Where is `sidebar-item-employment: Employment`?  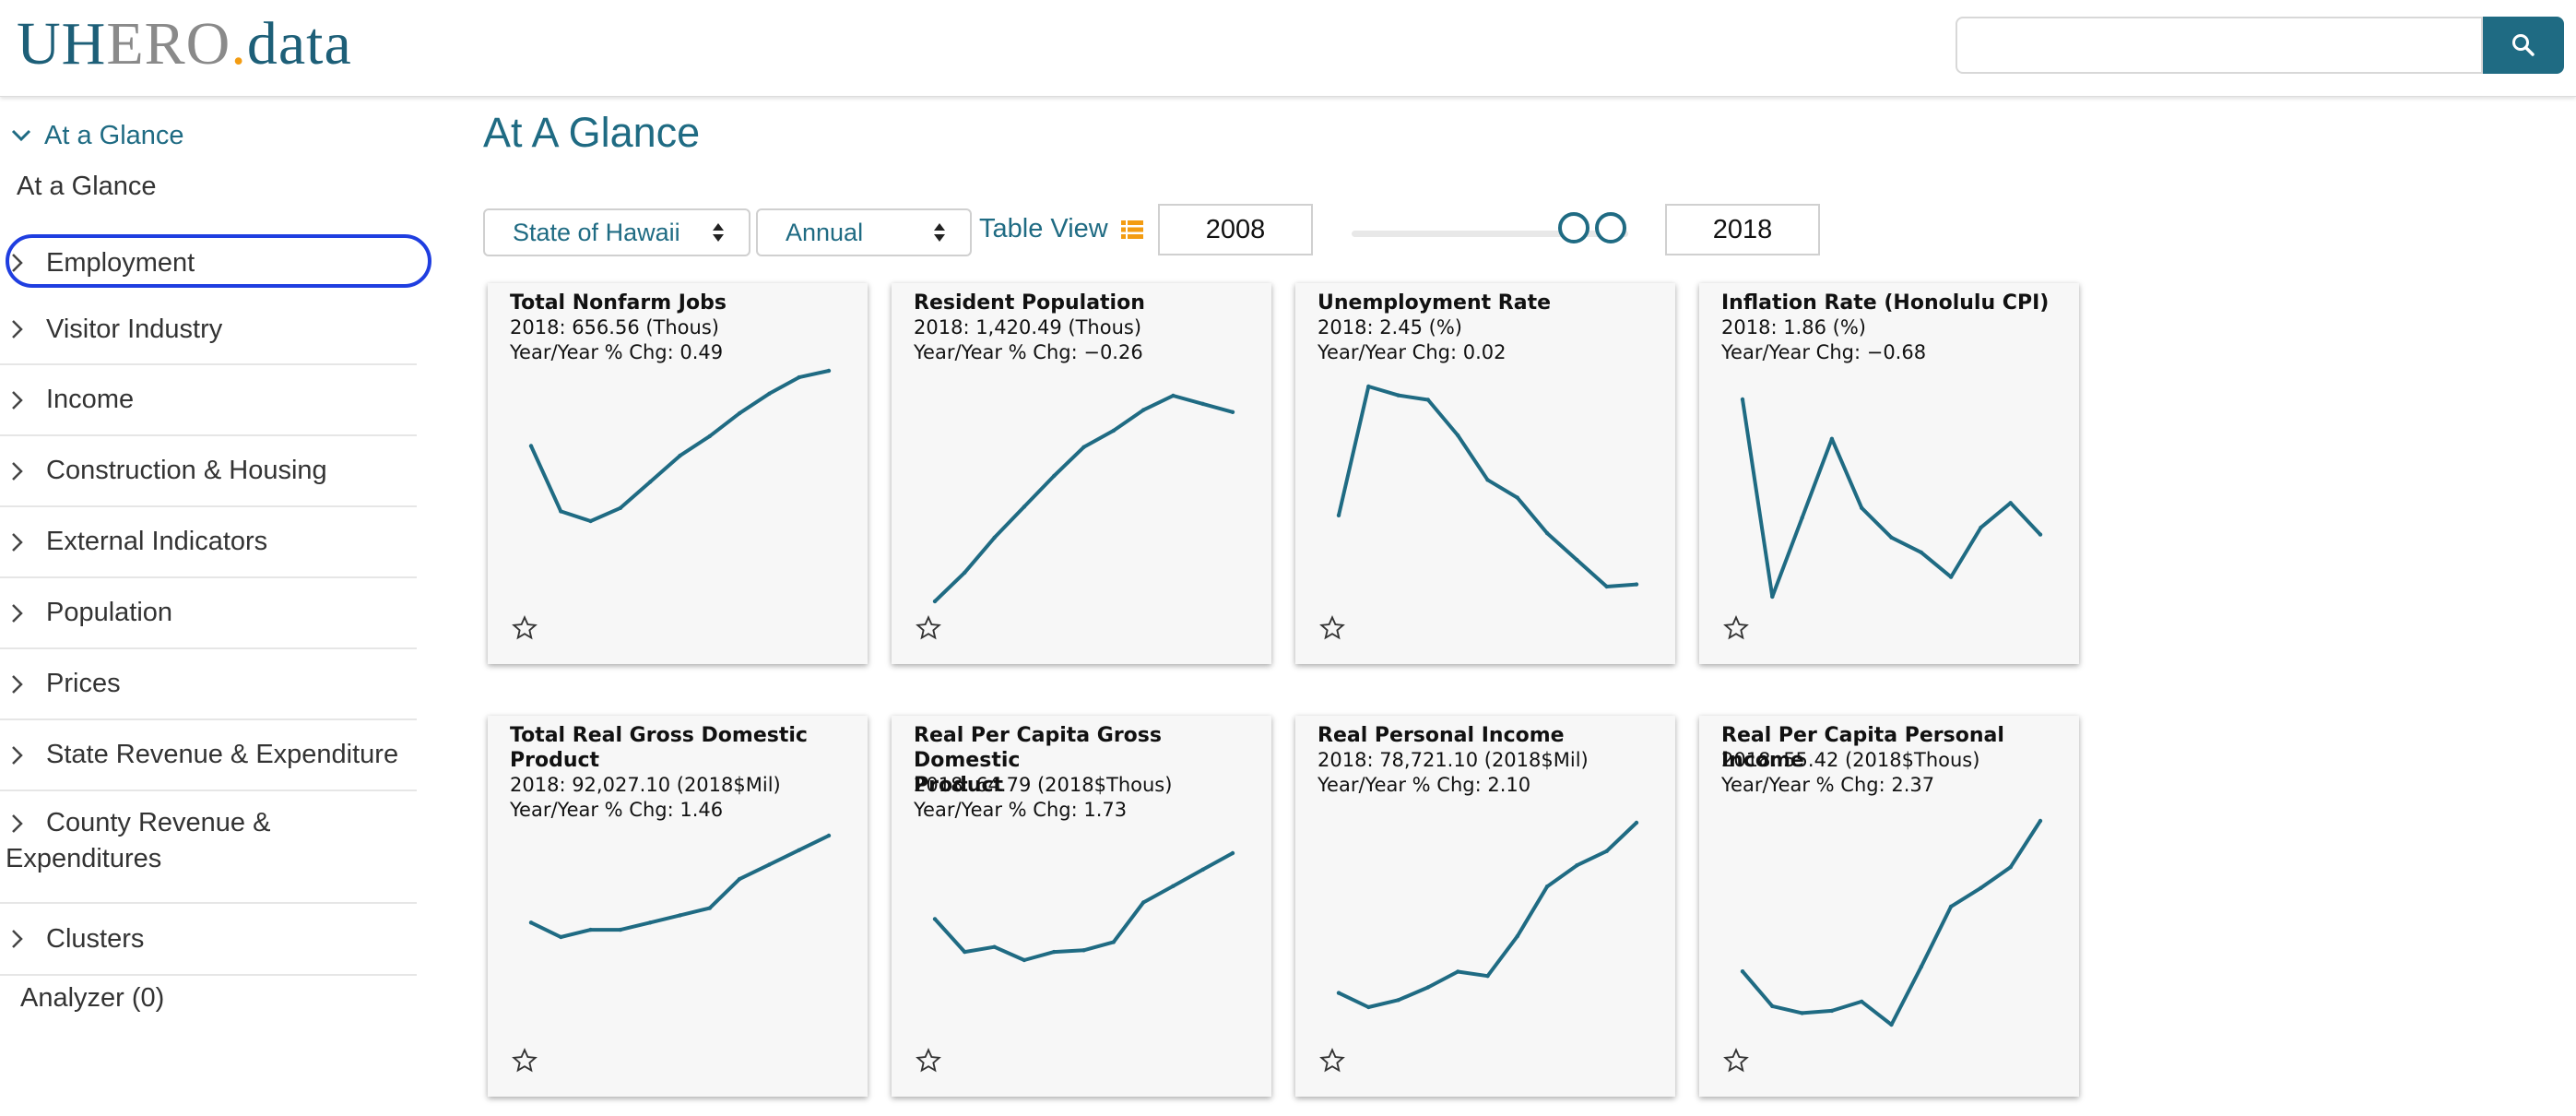 sidebar-item-employment: Employment is located at coordinates (215, 263).